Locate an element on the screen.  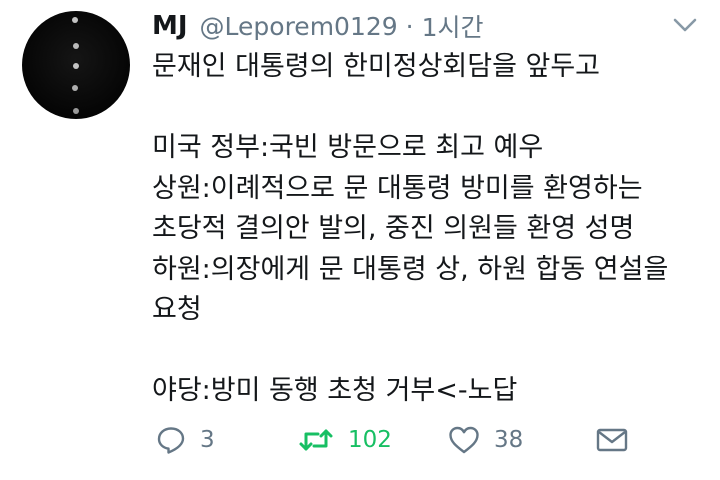
tweet-text-line: 요청 is located at coordinates (177, 309).